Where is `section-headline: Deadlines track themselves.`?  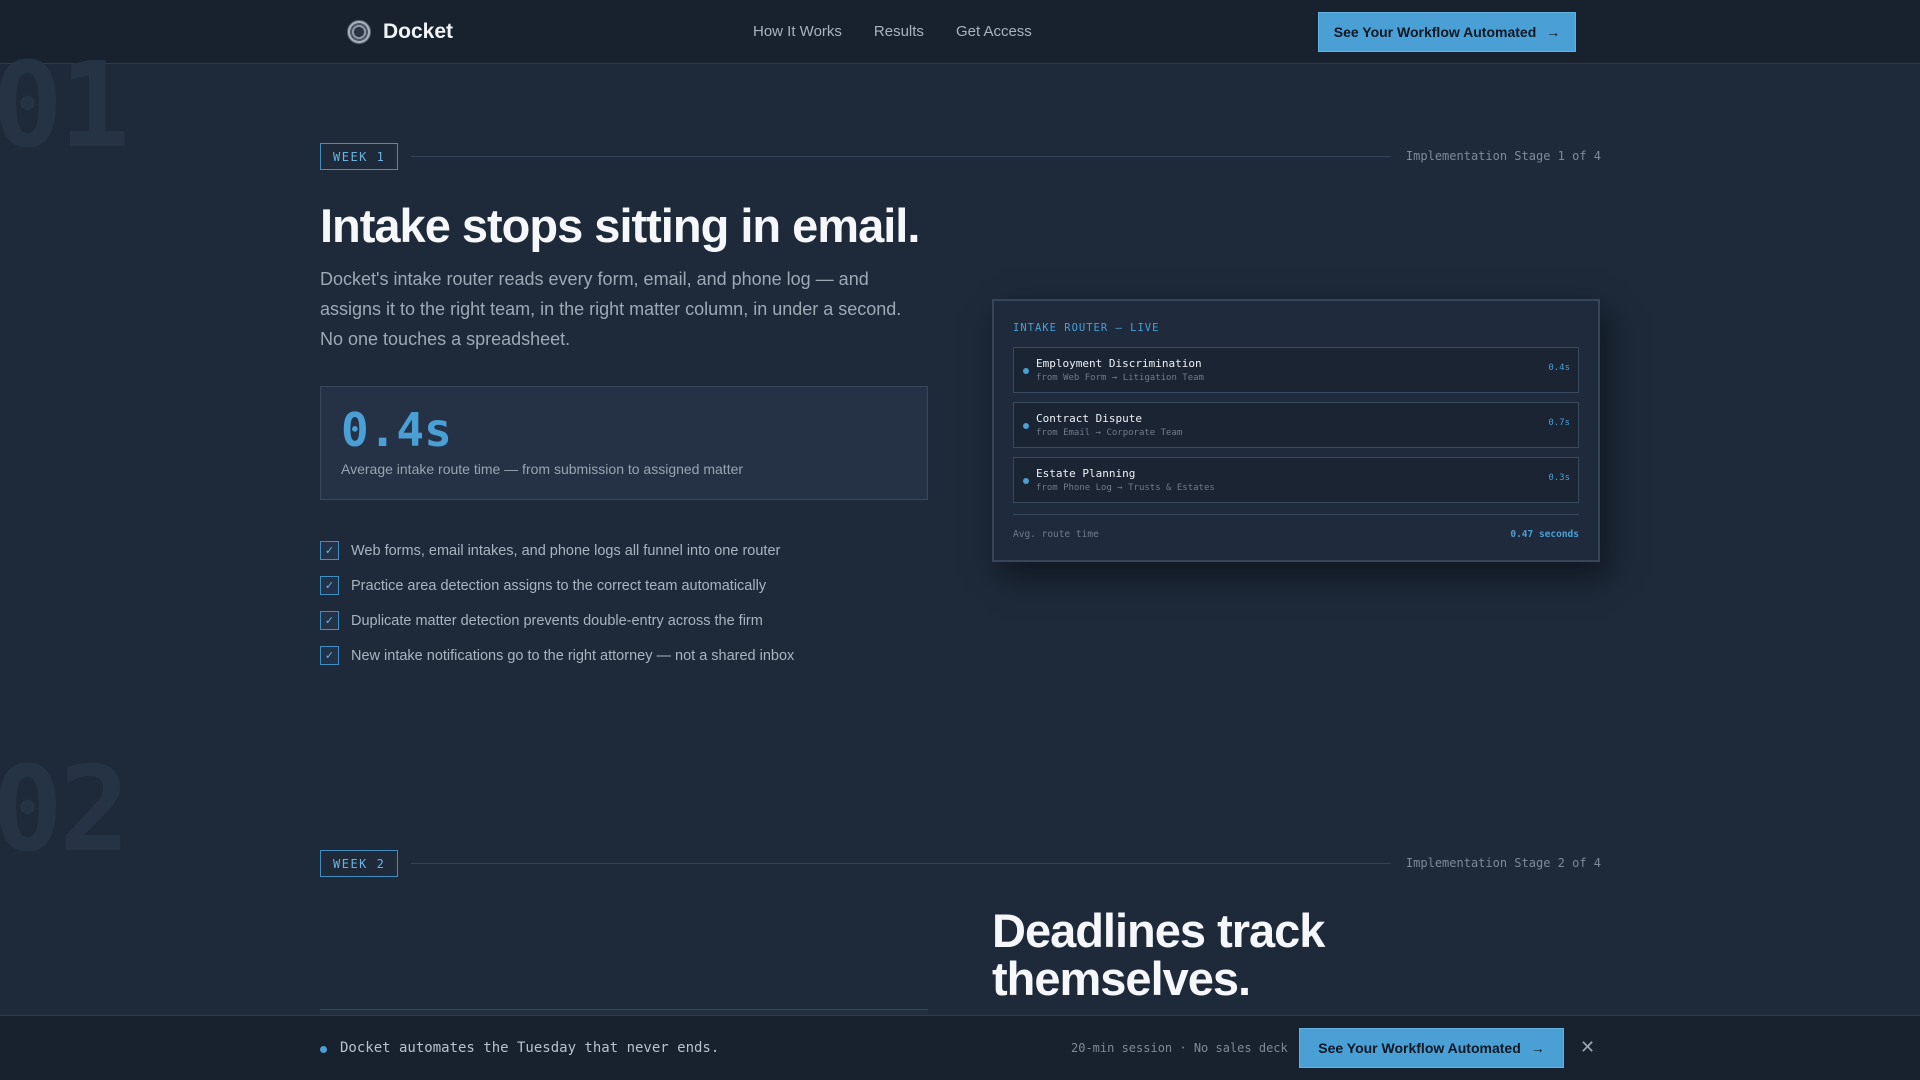
section-headline: Deadlines track themselves. is located at coordinates (1158, 954).